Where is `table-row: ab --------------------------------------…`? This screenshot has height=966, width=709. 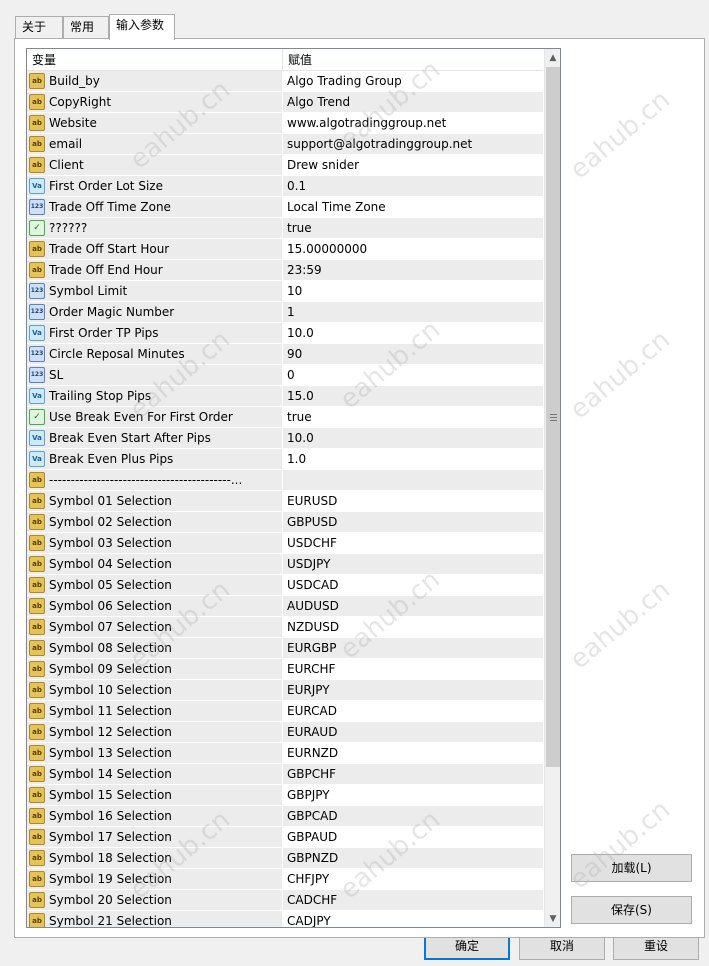 table-row: ab --------------------------------------… is located at coordinates (285, 480).